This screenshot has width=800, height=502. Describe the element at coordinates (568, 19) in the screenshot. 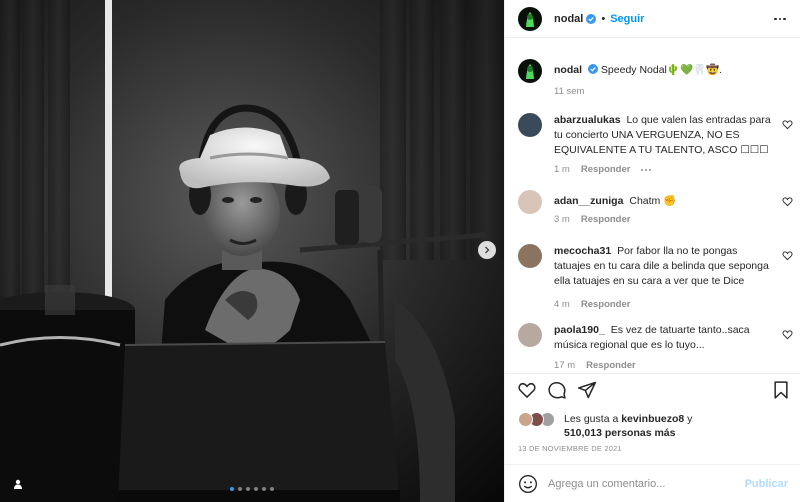

I see `author-username: nodal` at that location.